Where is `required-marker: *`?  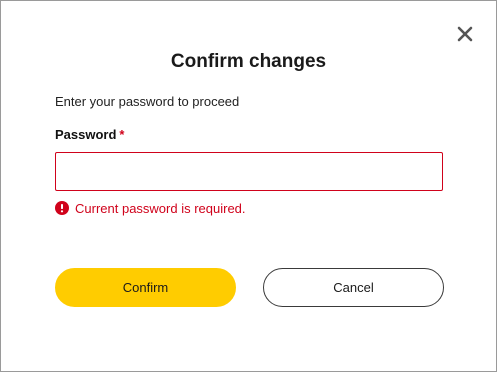
required-marker: * is located at coordinates (122, 134).